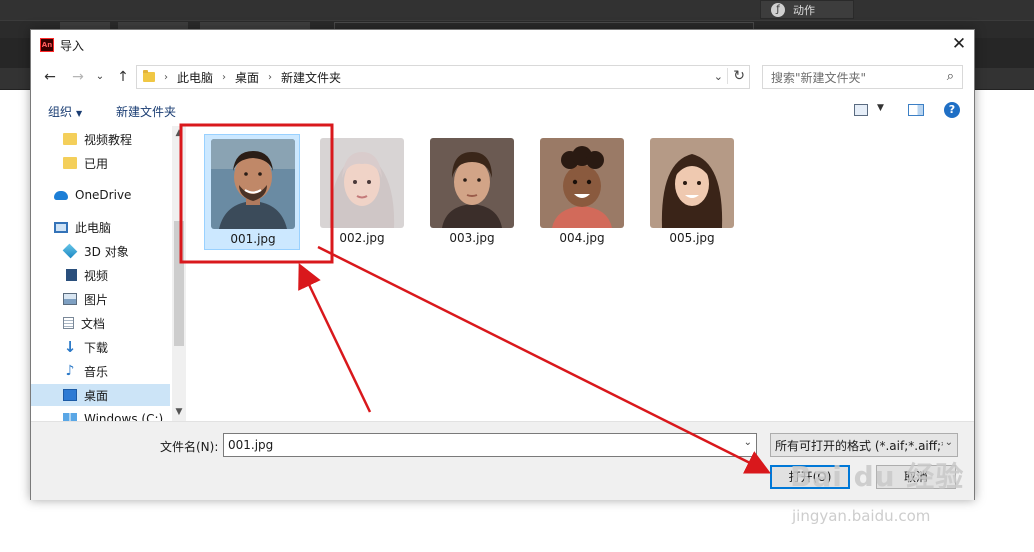 This screenshot has height=552, width=1034. I want to click on address-bar: › 此电脑 › 桌面 › 新建文件夹 ⌄ ↻, so click(443, 77).